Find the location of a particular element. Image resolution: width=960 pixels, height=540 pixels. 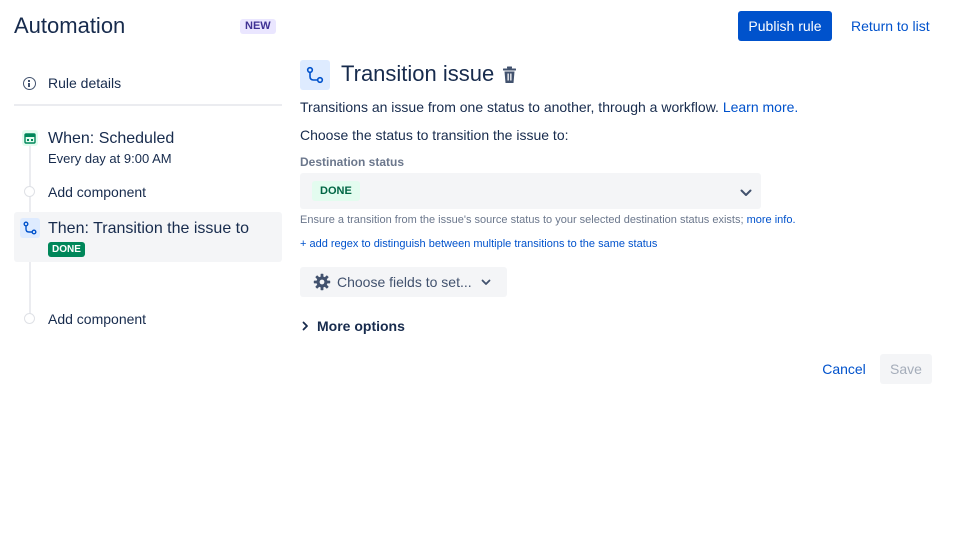

trigger-title: When: Scheduled is located at coordinates (111, 139).